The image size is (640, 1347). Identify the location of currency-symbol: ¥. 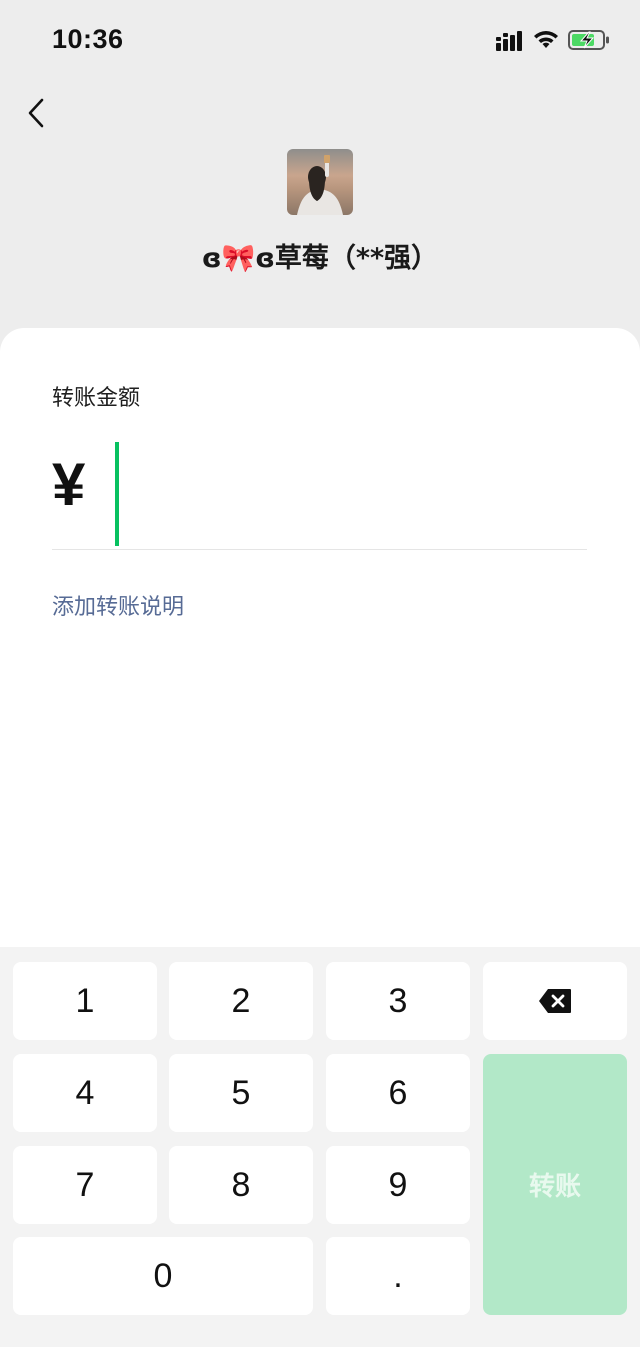
(69, 484).